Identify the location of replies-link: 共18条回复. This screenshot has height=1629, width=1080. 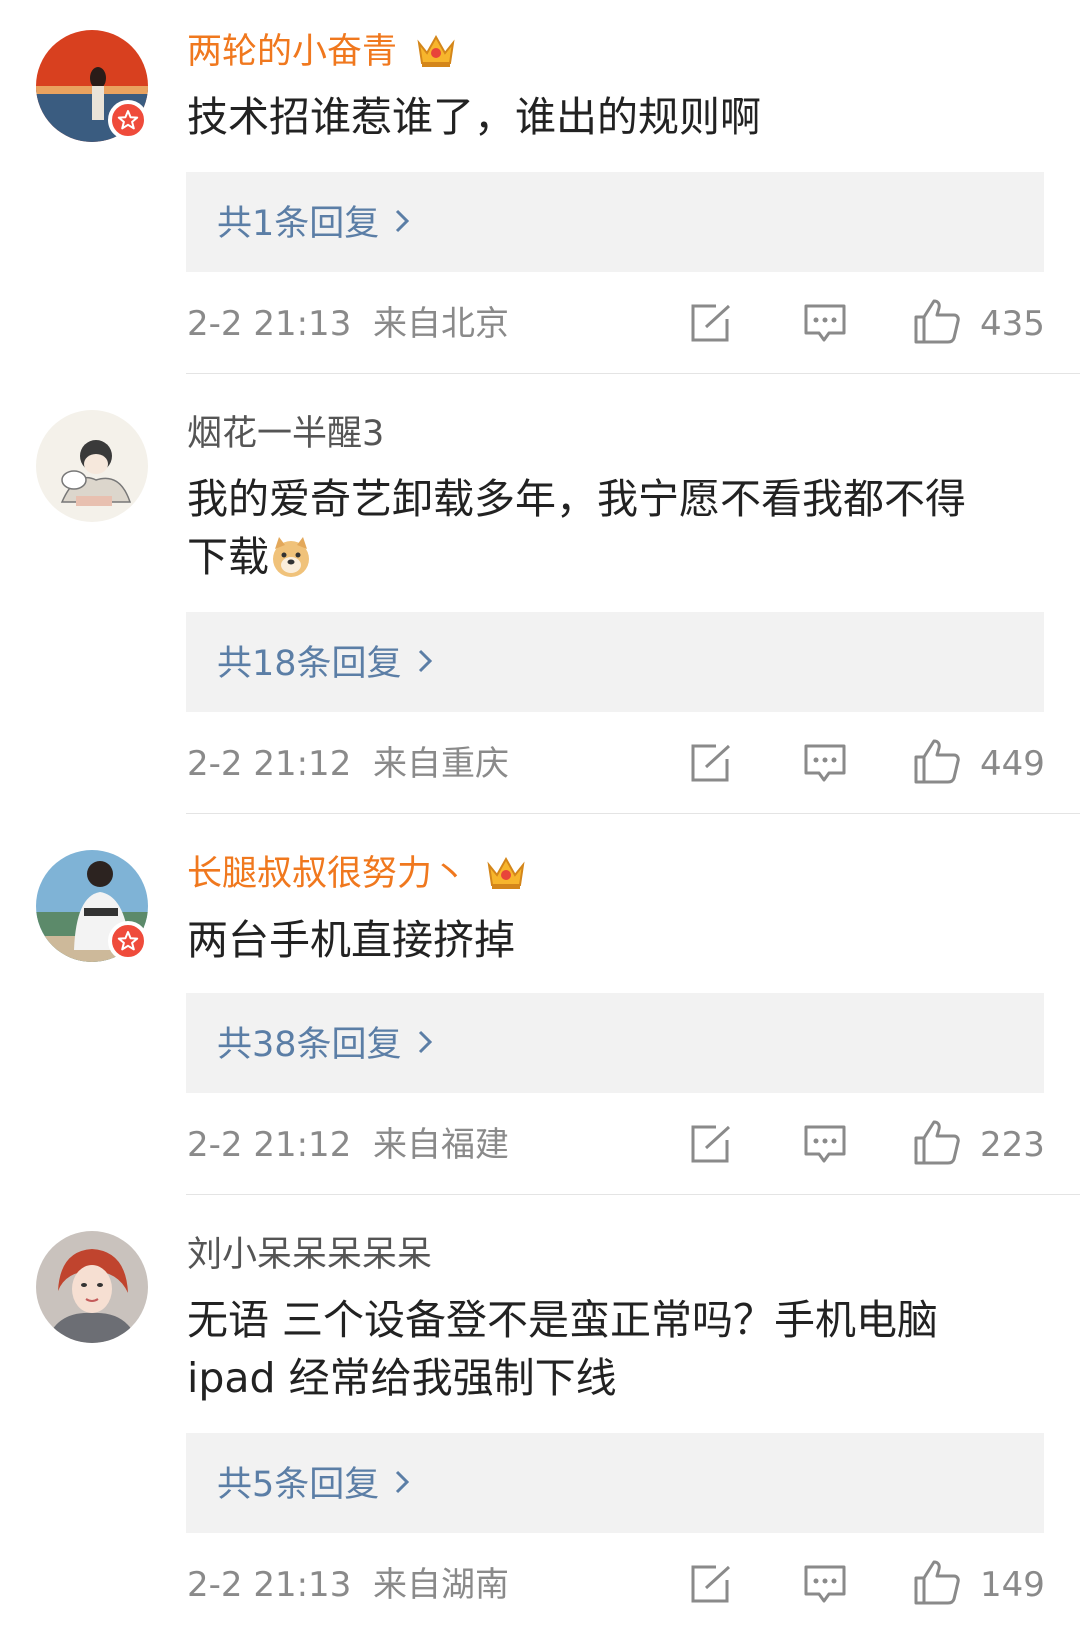
(615, 662).